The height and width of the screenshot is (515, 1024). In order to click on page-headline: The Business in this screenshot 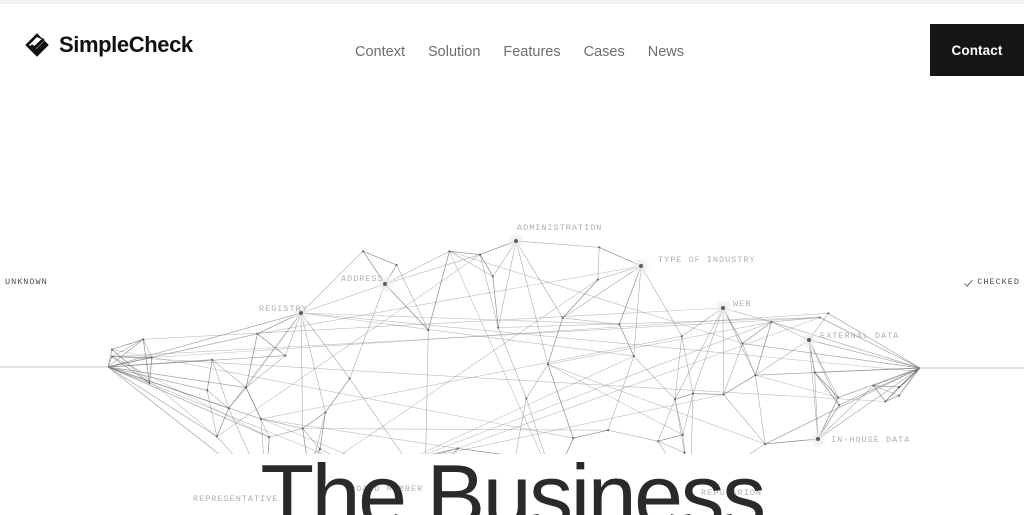, I will do `click(513, 480)`.